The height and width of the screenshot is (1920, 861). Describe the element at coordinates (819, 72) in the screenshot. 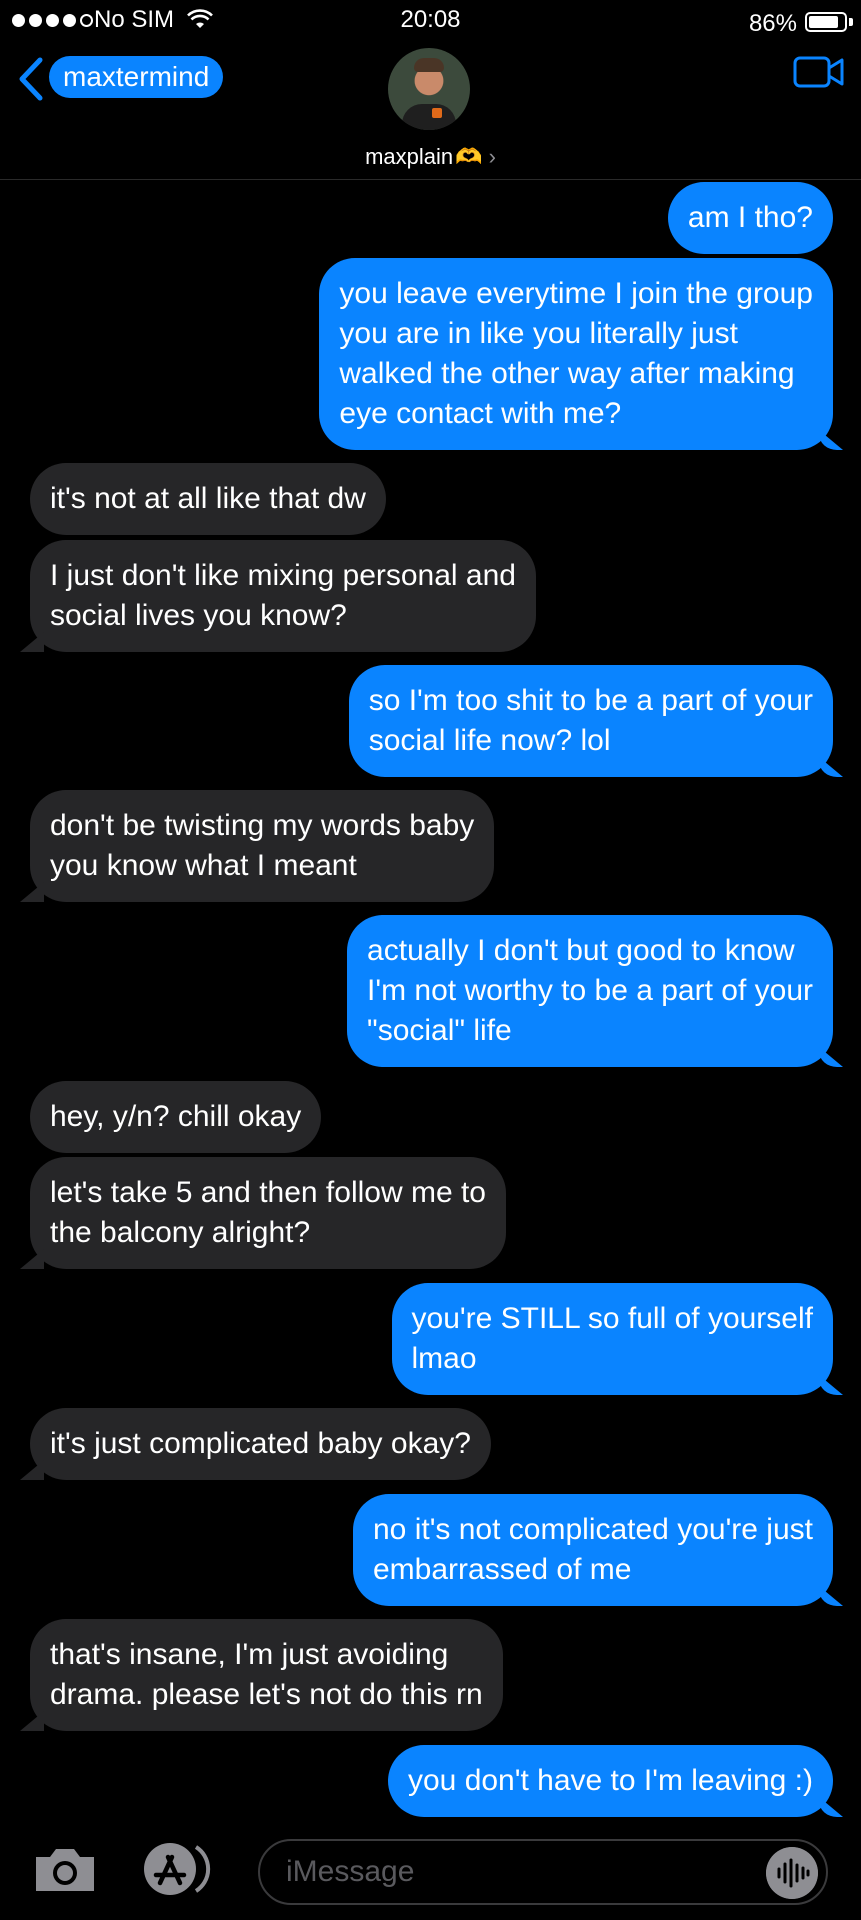

I see `video-camera-icon` at that location.